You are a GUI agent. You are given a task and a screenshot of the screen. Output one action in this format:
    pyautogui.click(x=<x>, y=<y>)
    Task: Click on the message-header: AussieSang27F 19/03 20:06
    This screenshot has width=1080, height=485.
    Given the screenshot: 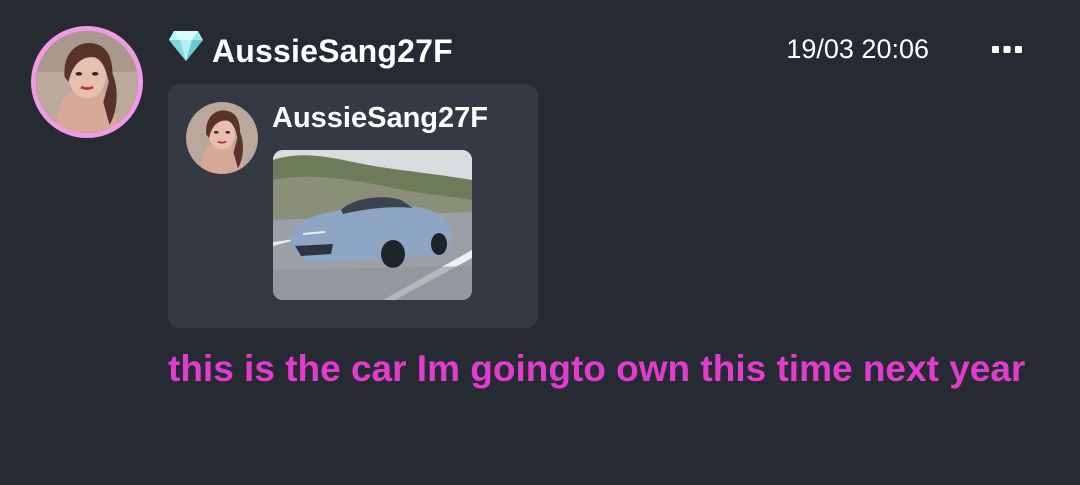 What is the action you would take?
    pyautogui.click(x=608, y=51)
    